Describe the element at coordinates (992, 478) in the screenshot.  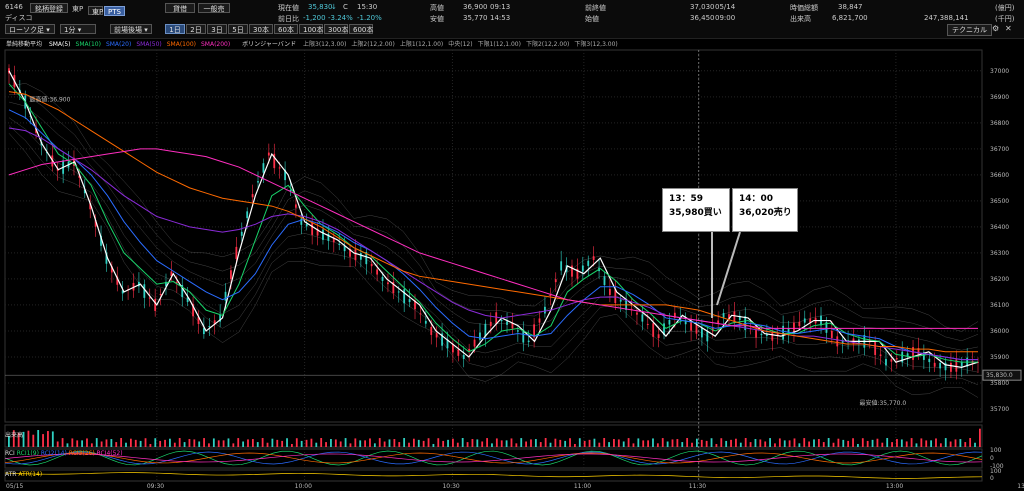
I see `atr-tick-label: 0` at that location.